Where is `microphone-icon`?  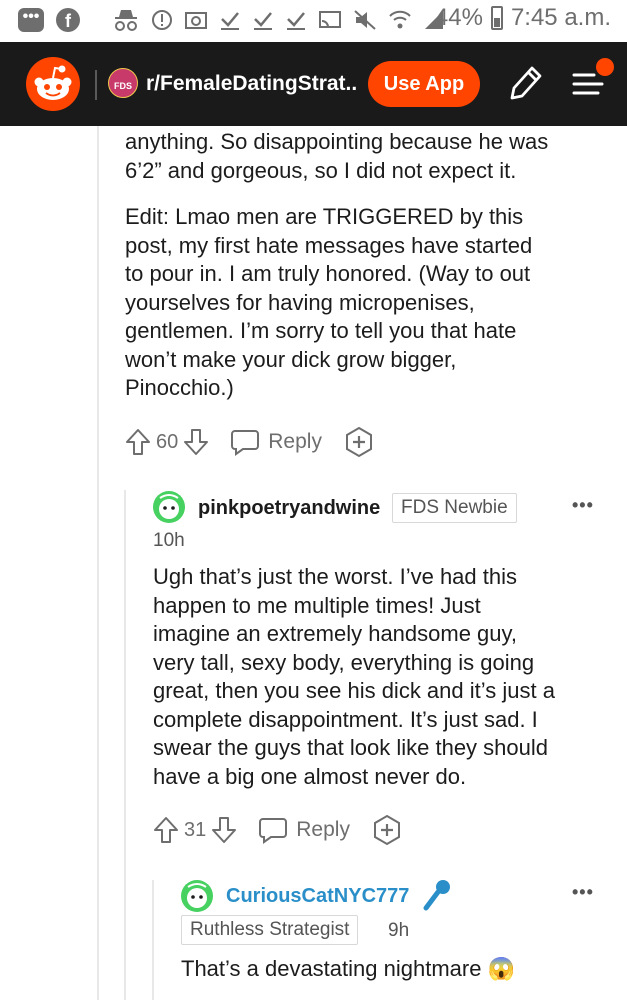 microphone-icon is located at coordinates (436, 895).